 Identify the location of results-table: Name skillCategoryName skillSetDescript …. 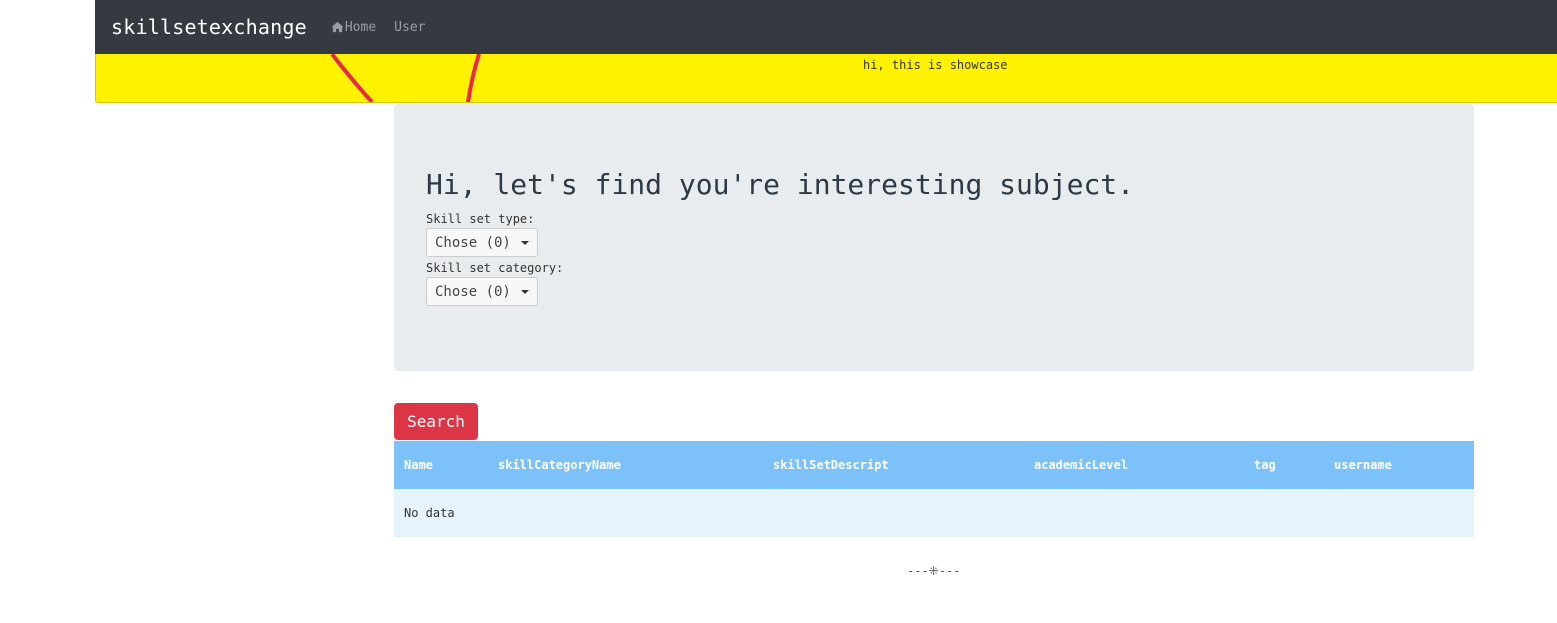
(934, 489).